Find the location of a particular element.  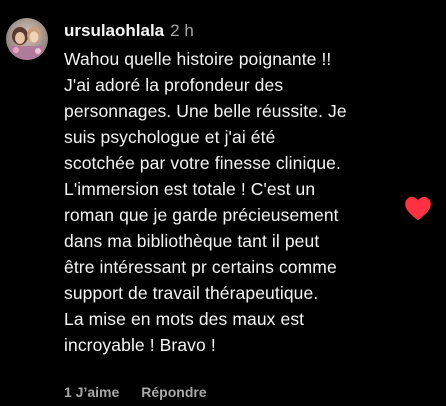

avatar-image is located at coordinates (27, 39).